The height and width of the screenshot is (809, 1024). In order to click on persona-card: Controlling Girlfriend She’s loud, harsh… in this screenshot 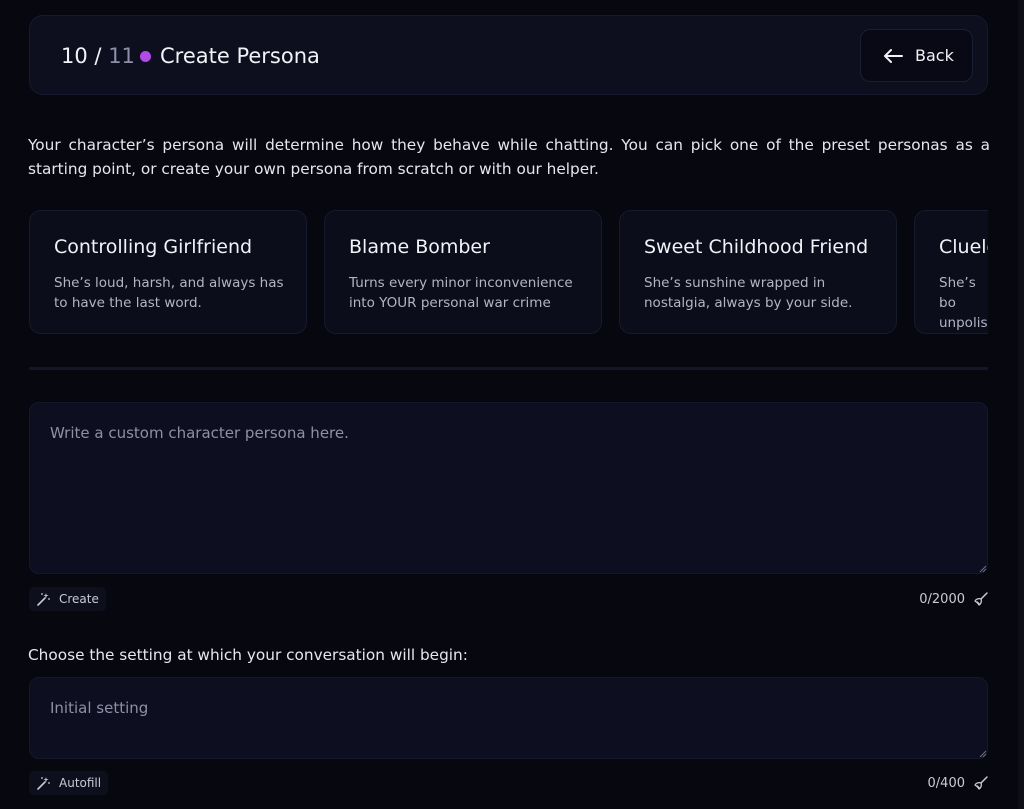, I will do `click(168, 272)`.